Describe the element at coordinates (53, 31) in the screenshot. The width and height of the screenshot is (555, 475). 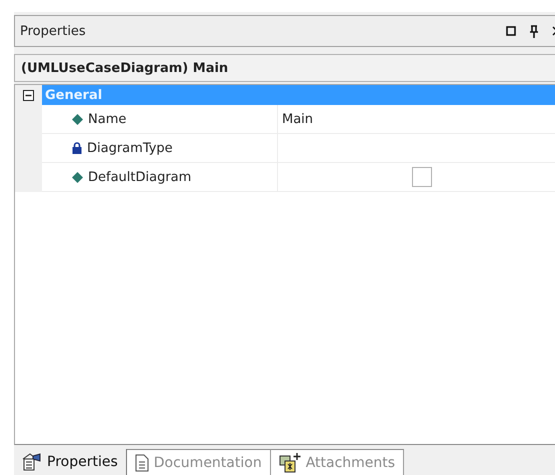
I see `panel-title: Properties` at that location.